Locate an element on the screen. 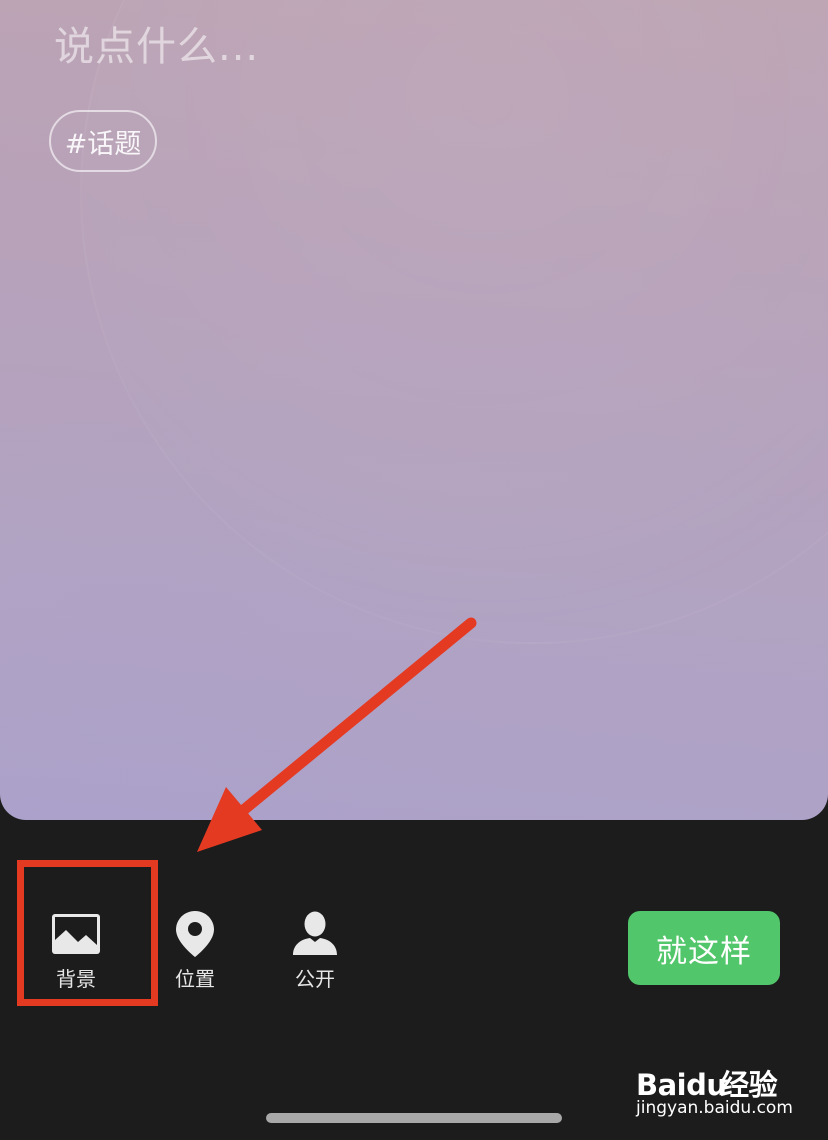 This screenshot has width=828, height=1140. watermark-url: jingyan.baidu.com is located at coordinates (714, 1108).